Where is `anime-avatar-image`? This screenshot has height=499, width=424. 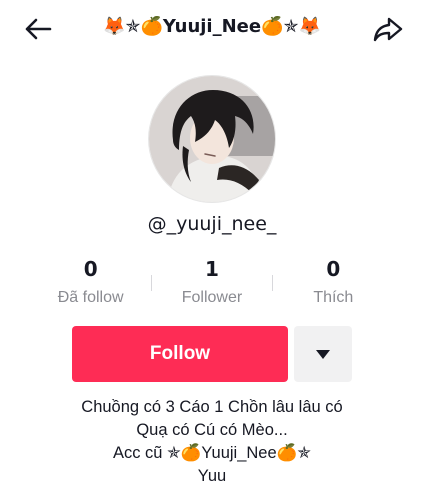 anime-avatar-image is located at coordinates (212, 139).